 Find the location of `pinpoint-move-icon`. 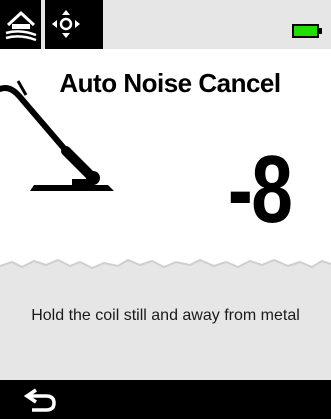

pinpoint-move-icon is located at coordinates (66, 24).